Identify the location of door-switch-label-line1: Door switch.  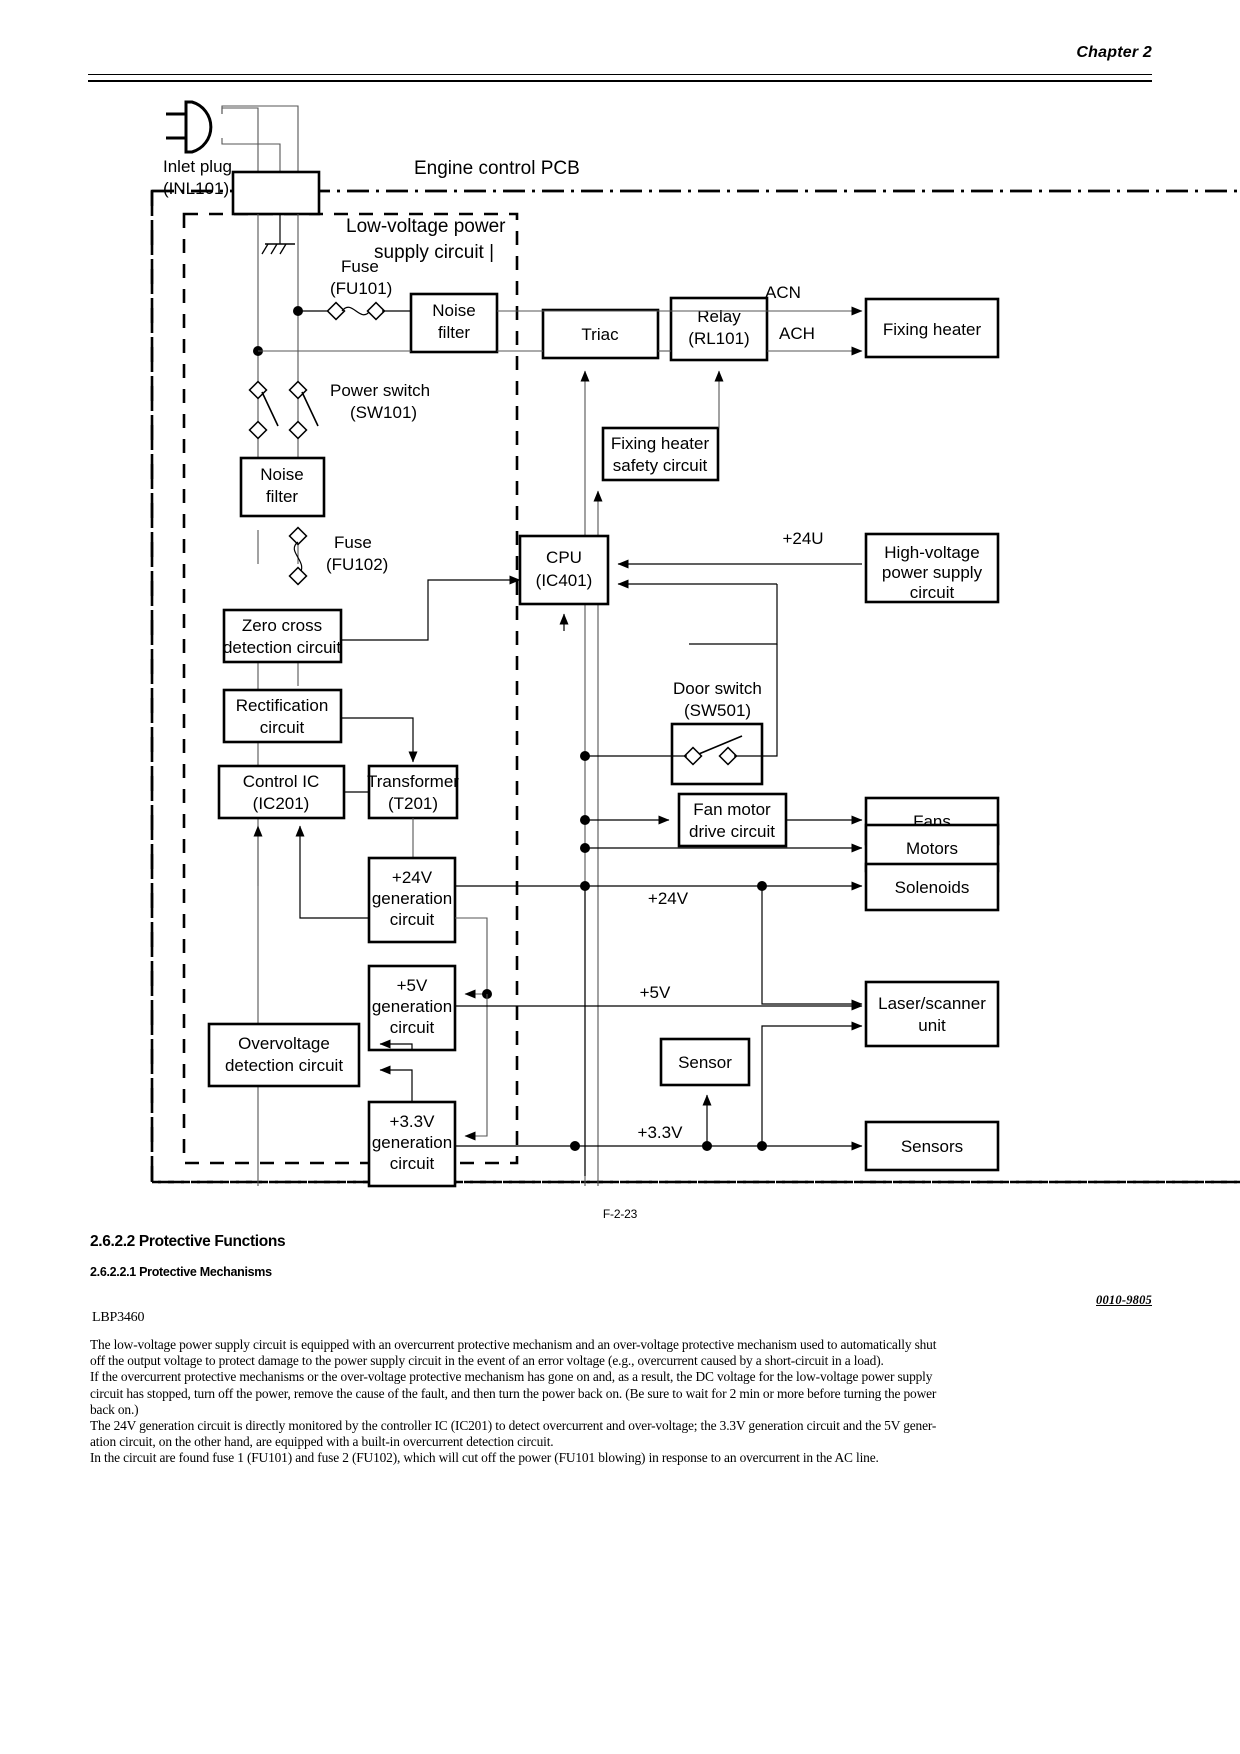
(717, 688).